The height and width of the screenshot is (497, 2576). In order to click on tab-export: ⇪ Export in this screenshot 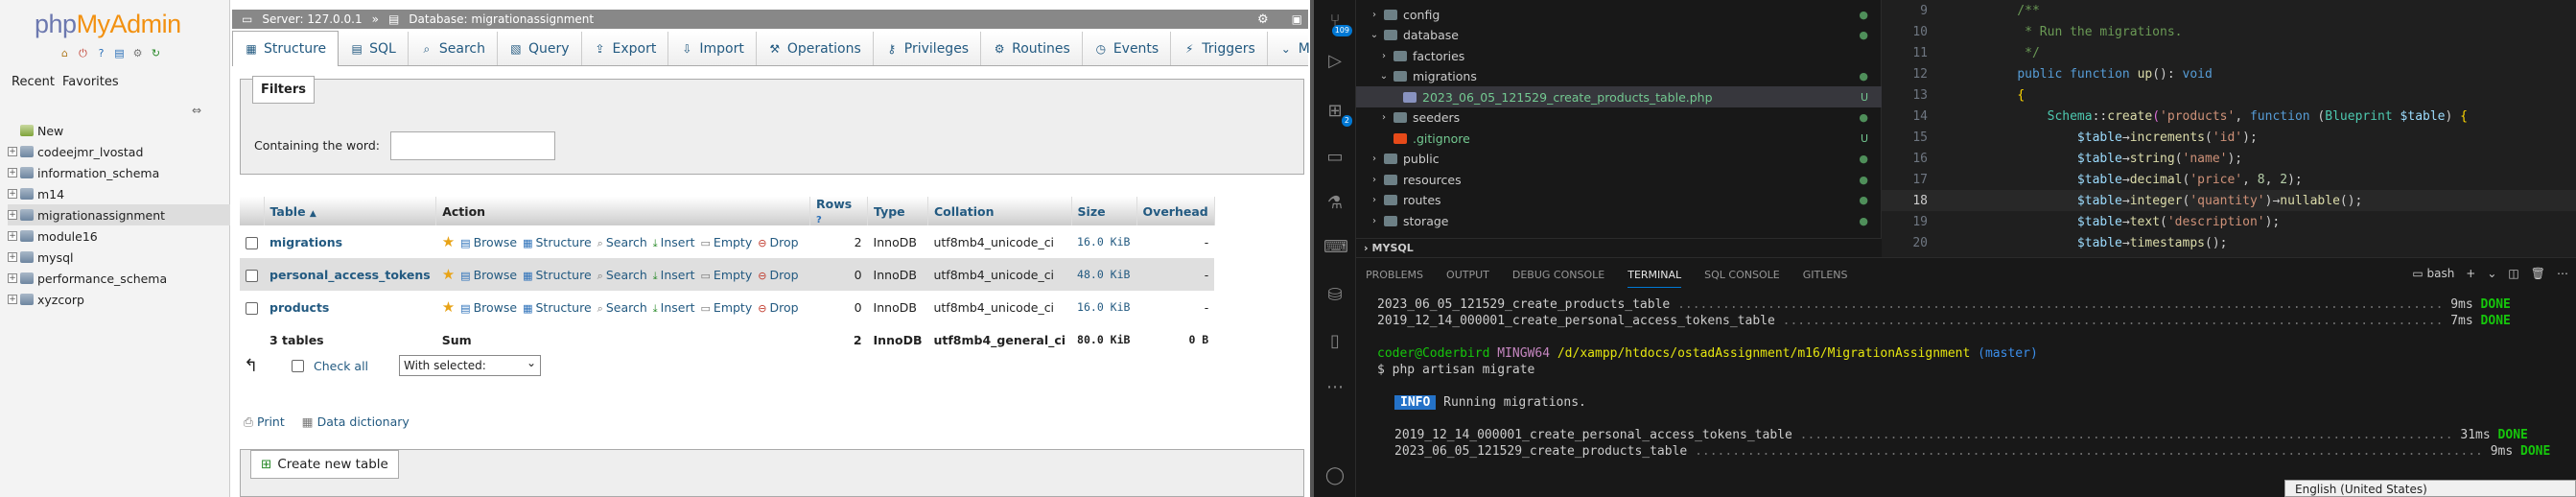, I will do `click(625, 48)`.